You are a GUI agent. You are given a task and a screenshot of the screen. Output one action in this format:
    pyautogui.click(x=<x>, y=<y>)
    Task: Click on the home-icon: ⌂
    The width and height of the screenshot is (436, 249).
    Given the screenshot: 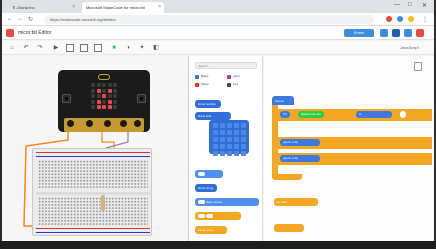 What is the action you would take?
    pyautogui.click(x=12, y=48)
    